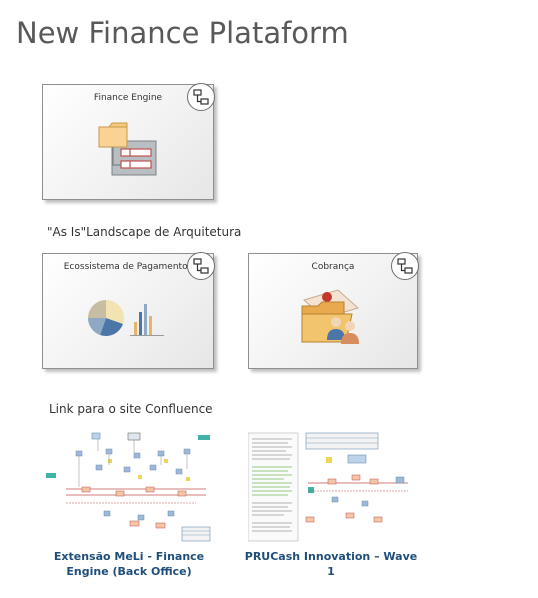 The height and width of the screenshot is (598, 538). What do you see at coordinates (331, 571) in the screenshot?
I see `caption-line: 1` at bounding box center [331, 571].